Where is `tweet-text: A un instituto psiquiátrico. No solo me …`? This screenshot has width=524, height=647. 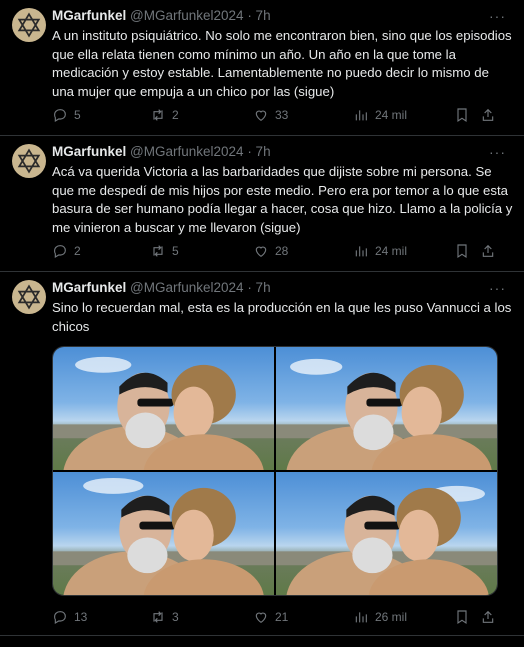 tweet-text: A un instituto psiquiátrico. No solo me … is located at coordinates (282, 63).